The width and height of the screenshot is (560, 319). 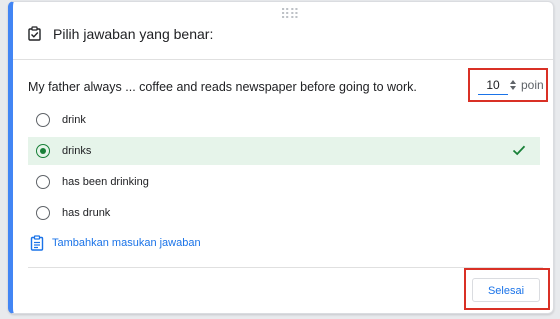 What do you see at coordinates (133, 34) in the screenshot?
I see `header-title: Pilih jawaban yang benar:` at bounding box center [133, 34].